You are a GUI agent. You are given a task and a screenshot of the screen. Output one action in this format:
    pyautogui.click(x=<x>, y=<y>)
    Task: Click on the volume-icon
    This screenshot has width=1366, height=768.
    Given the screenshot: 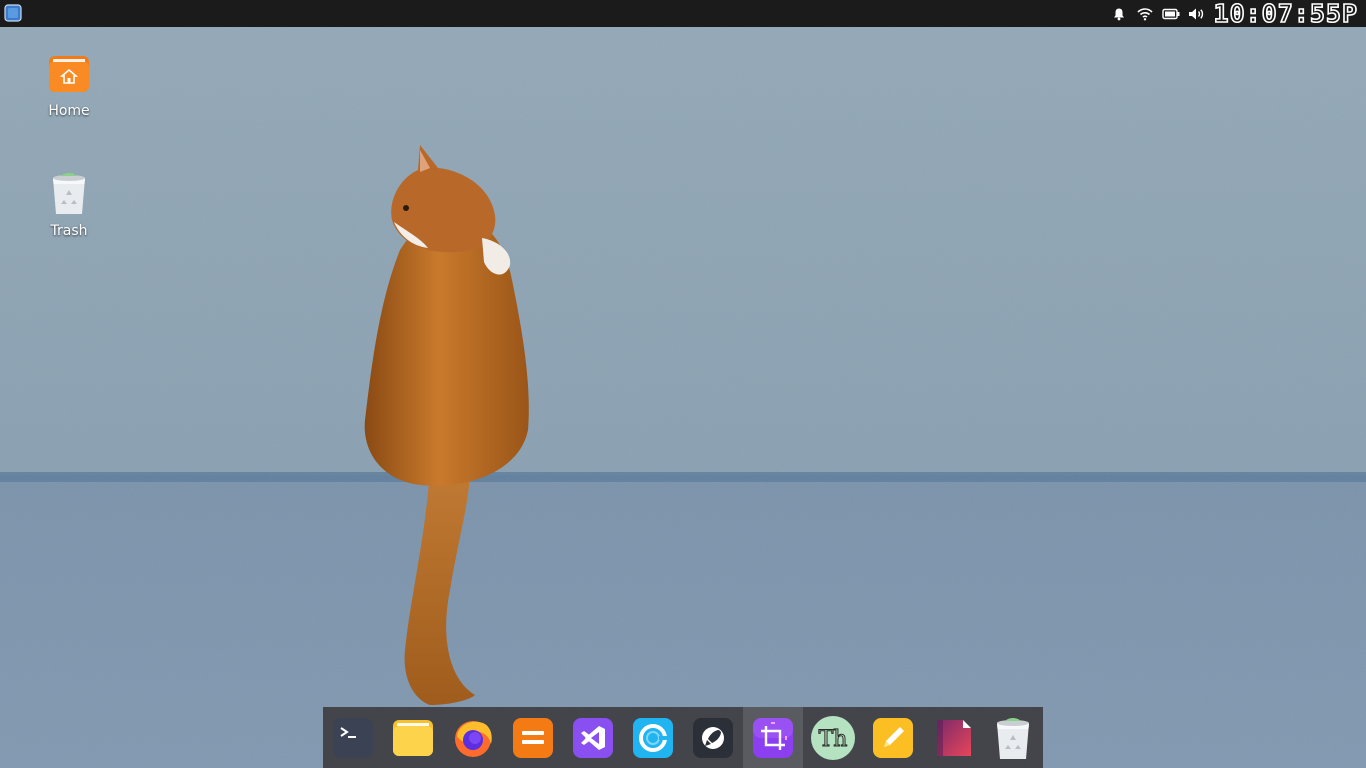 What is the action you would take?
    pyautogui.click(x=1197, y=14)
    